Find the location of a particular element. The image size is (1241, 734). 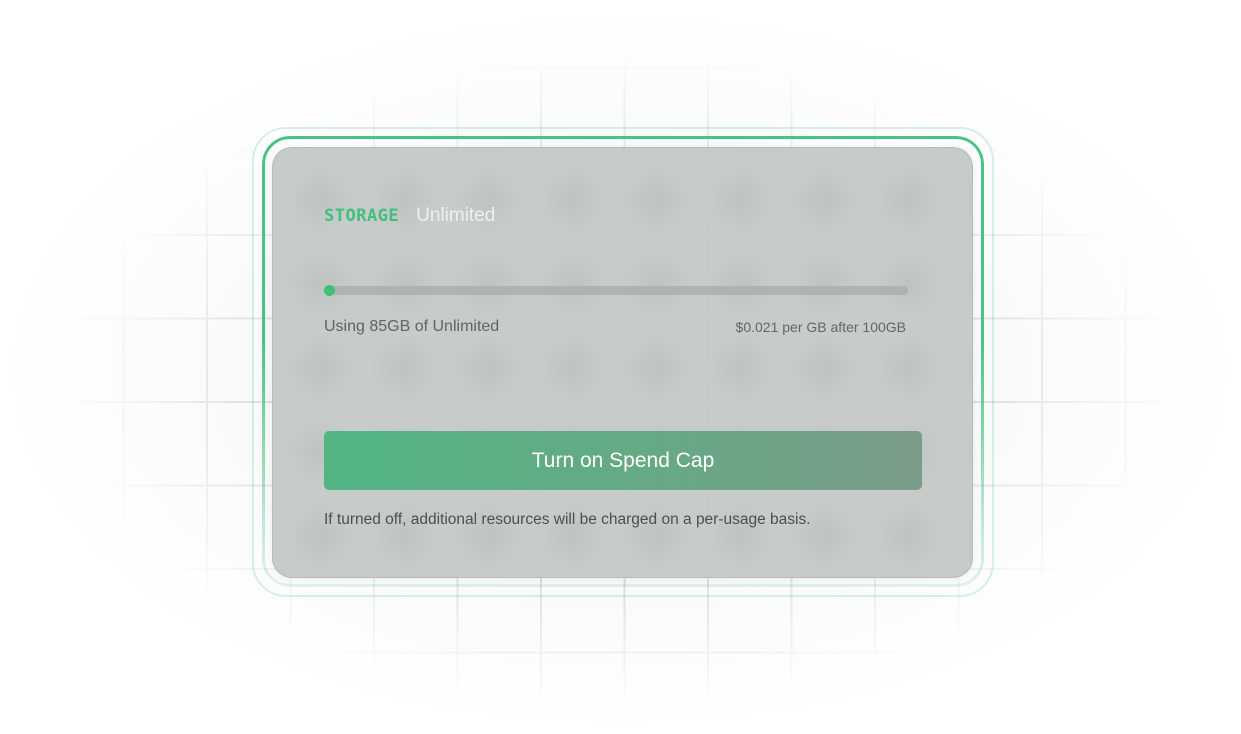

storage-plan-name: Unlimited is located at coordinates (456, 215).